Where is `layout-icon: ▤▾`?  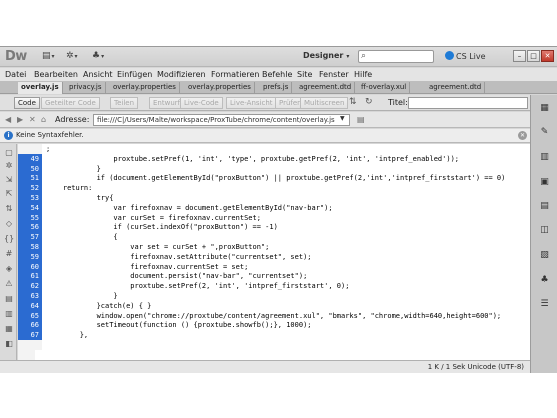 layout-icon: ▤▾ is located at coordinates (48, 56).